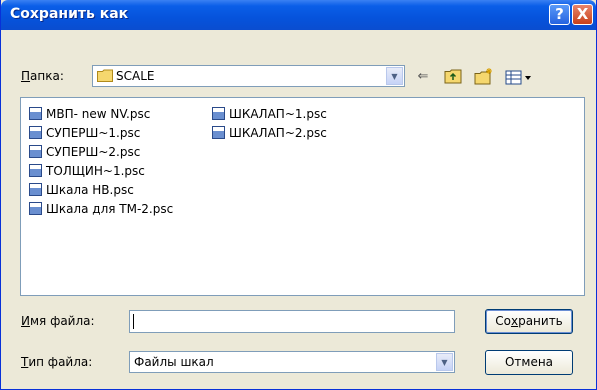 This screenshot has width=597, height=390. What do you see at coordinates (559, 14) in the screenshot?
I see `help-button: ?` at bounding box center [559, 14].